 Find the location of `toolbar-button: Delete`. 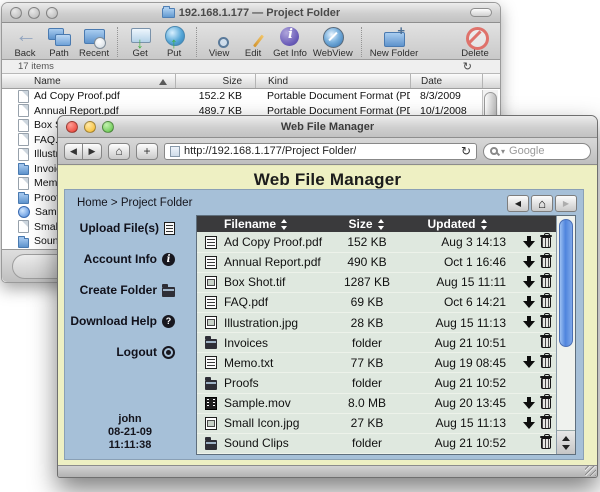

toolbar-button: Delete is located at coordinates (475, 42).